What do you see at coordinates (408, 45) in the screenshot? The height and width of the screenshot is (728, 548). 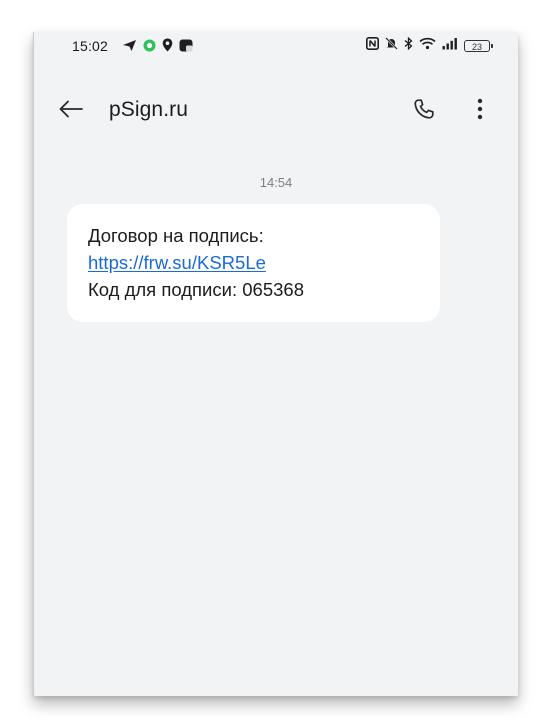 I see `bluetooth-icon` at bounding box center [408, 45].